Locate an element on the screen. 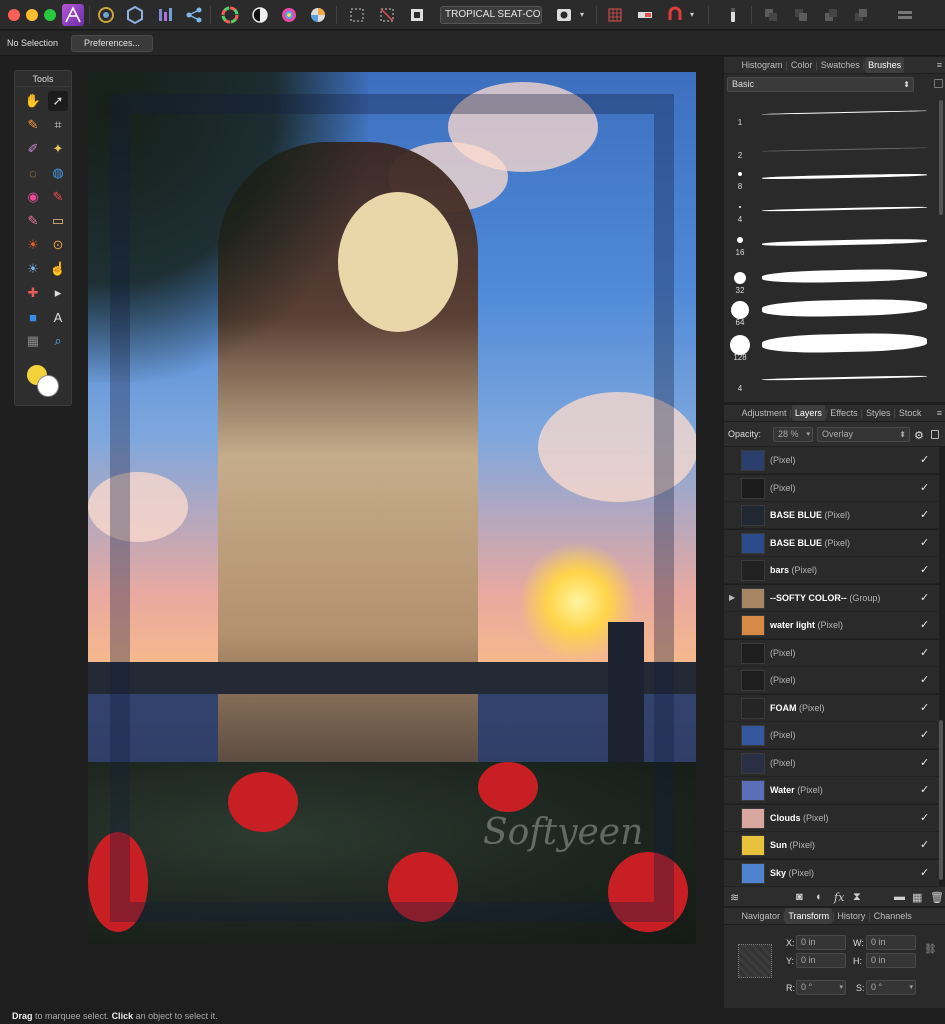 The height and width of the screenshot is (1024, 945). brush-preset: 64 is located at coordinates (830, 314).